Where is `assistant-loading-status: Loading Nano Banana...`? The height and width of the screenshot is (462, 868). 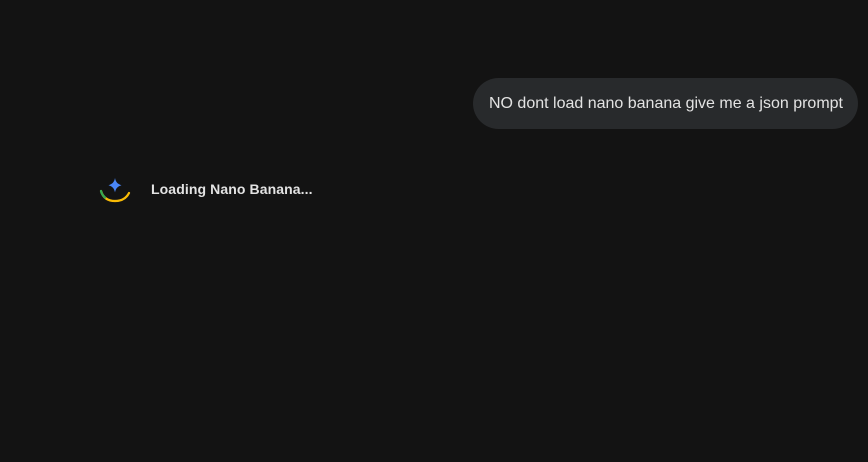
assistant-loading-status: Loading Nano Banana... is located at coordinates (232, 189).